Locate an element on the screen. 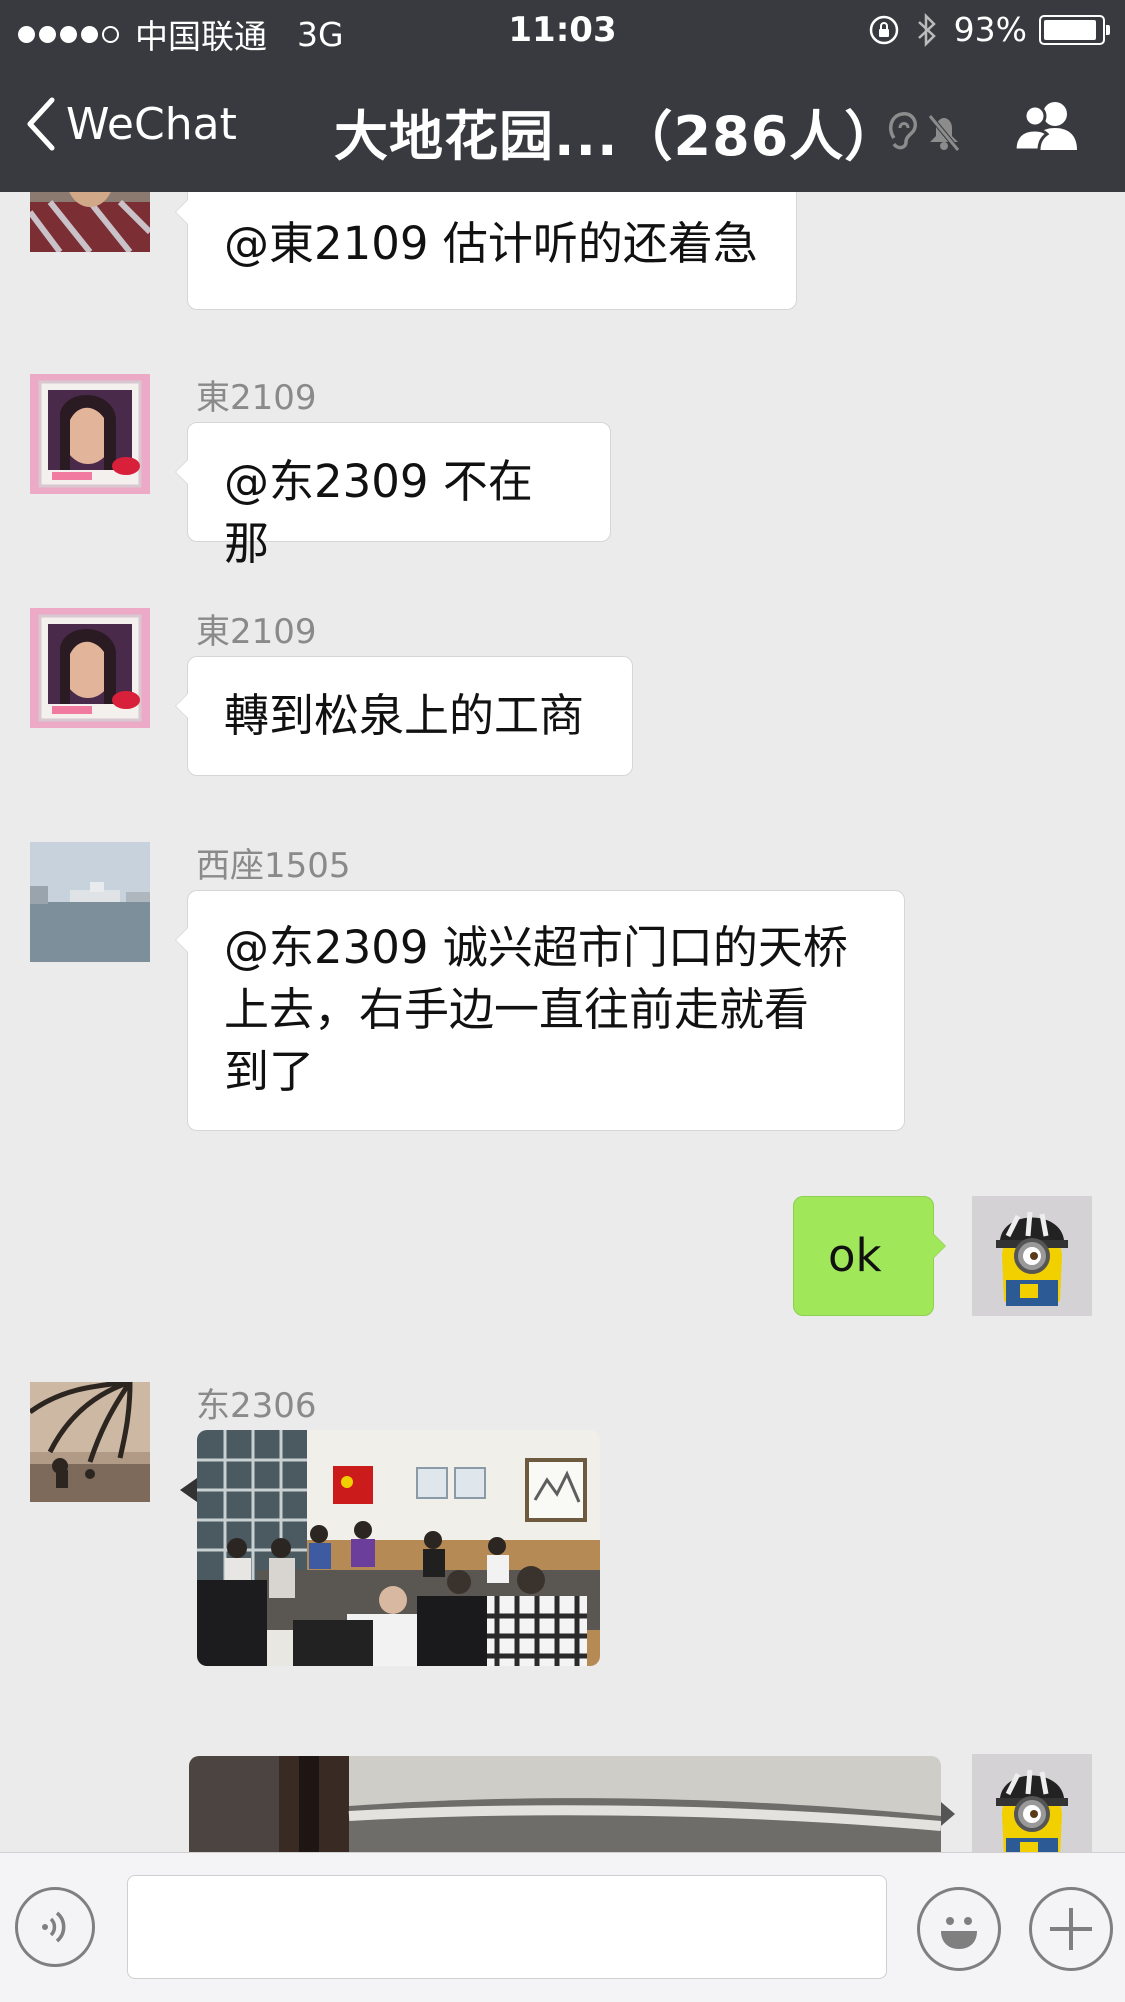 This screenshot has width=1125, height=2002. message-text: @東2109 估计听的还着急 is located at coordinates (491, 243).